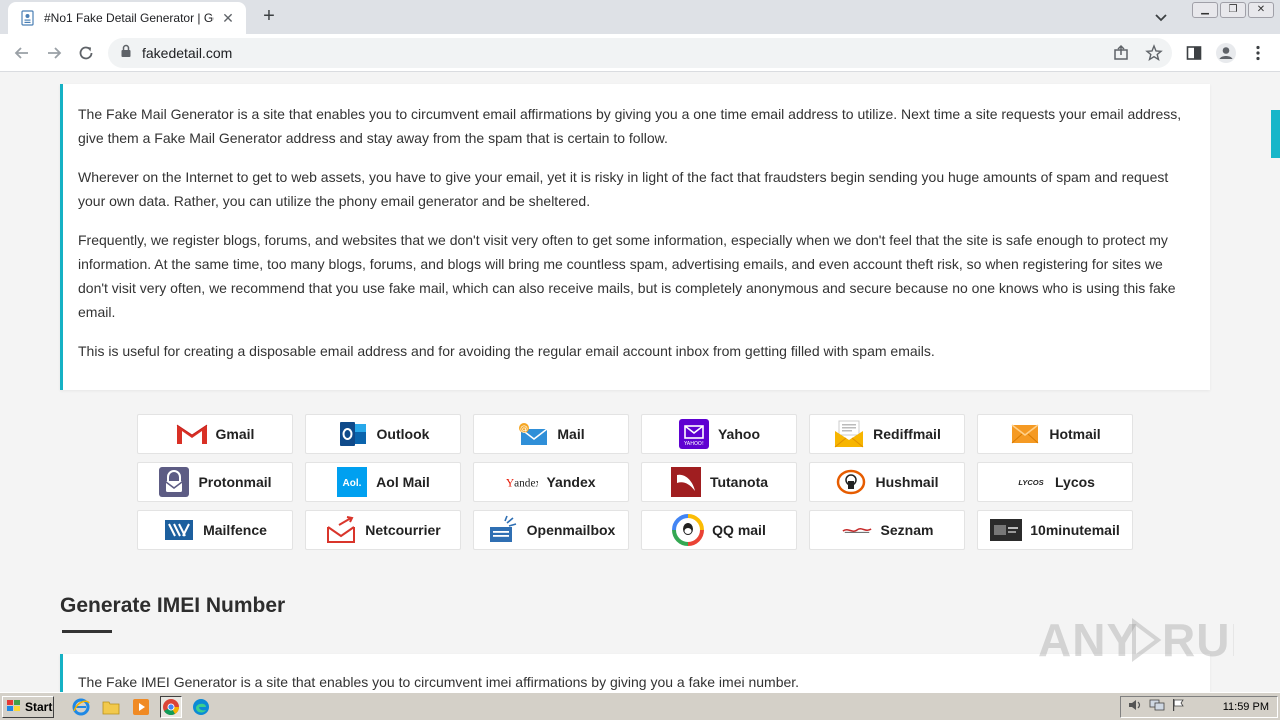  What do you see at coordinates (403, 530) in the screenshot?
I see `provider-label: Netcourrier` at bounding box center [403, 530].